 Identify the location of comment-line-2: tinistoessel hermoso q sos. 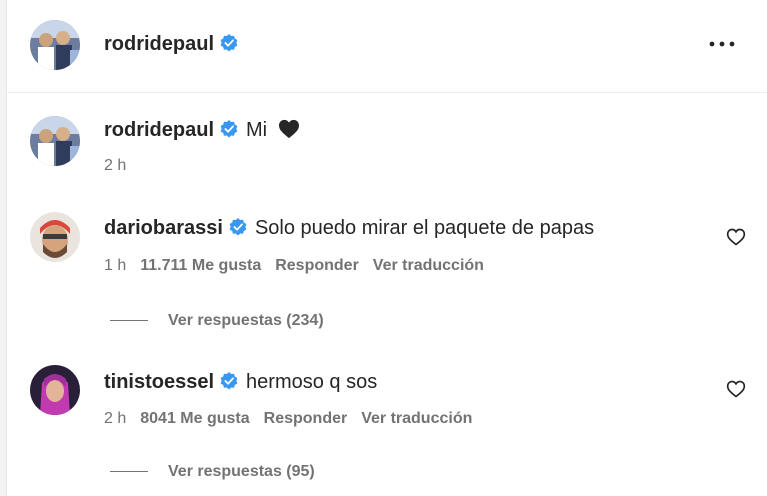
(240, 382).